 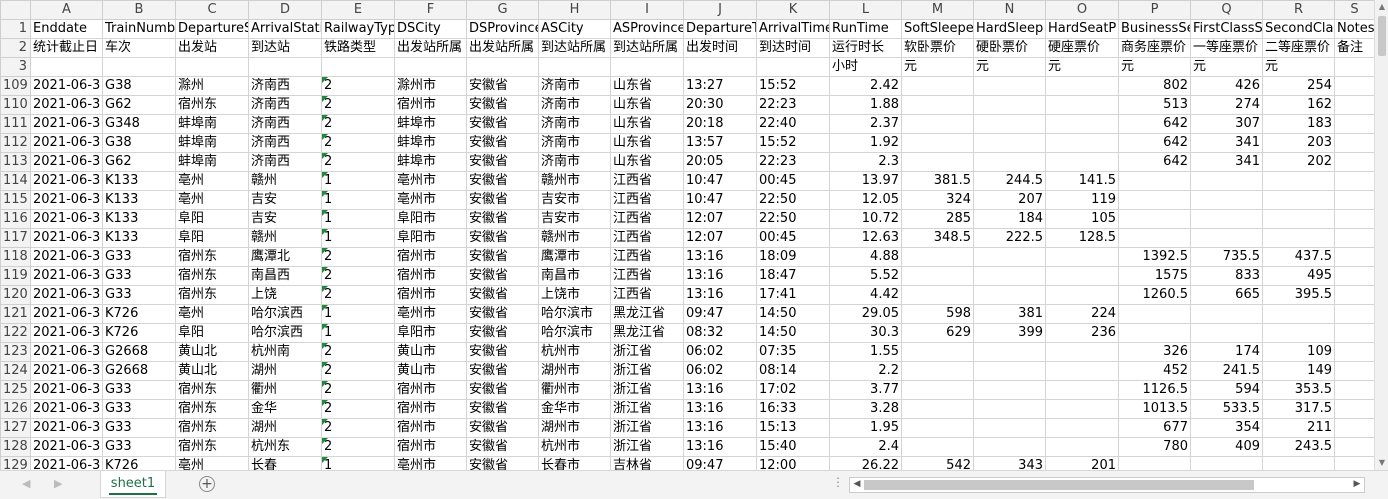 I want to click on cell: 236, so click(x=1082, y=333).